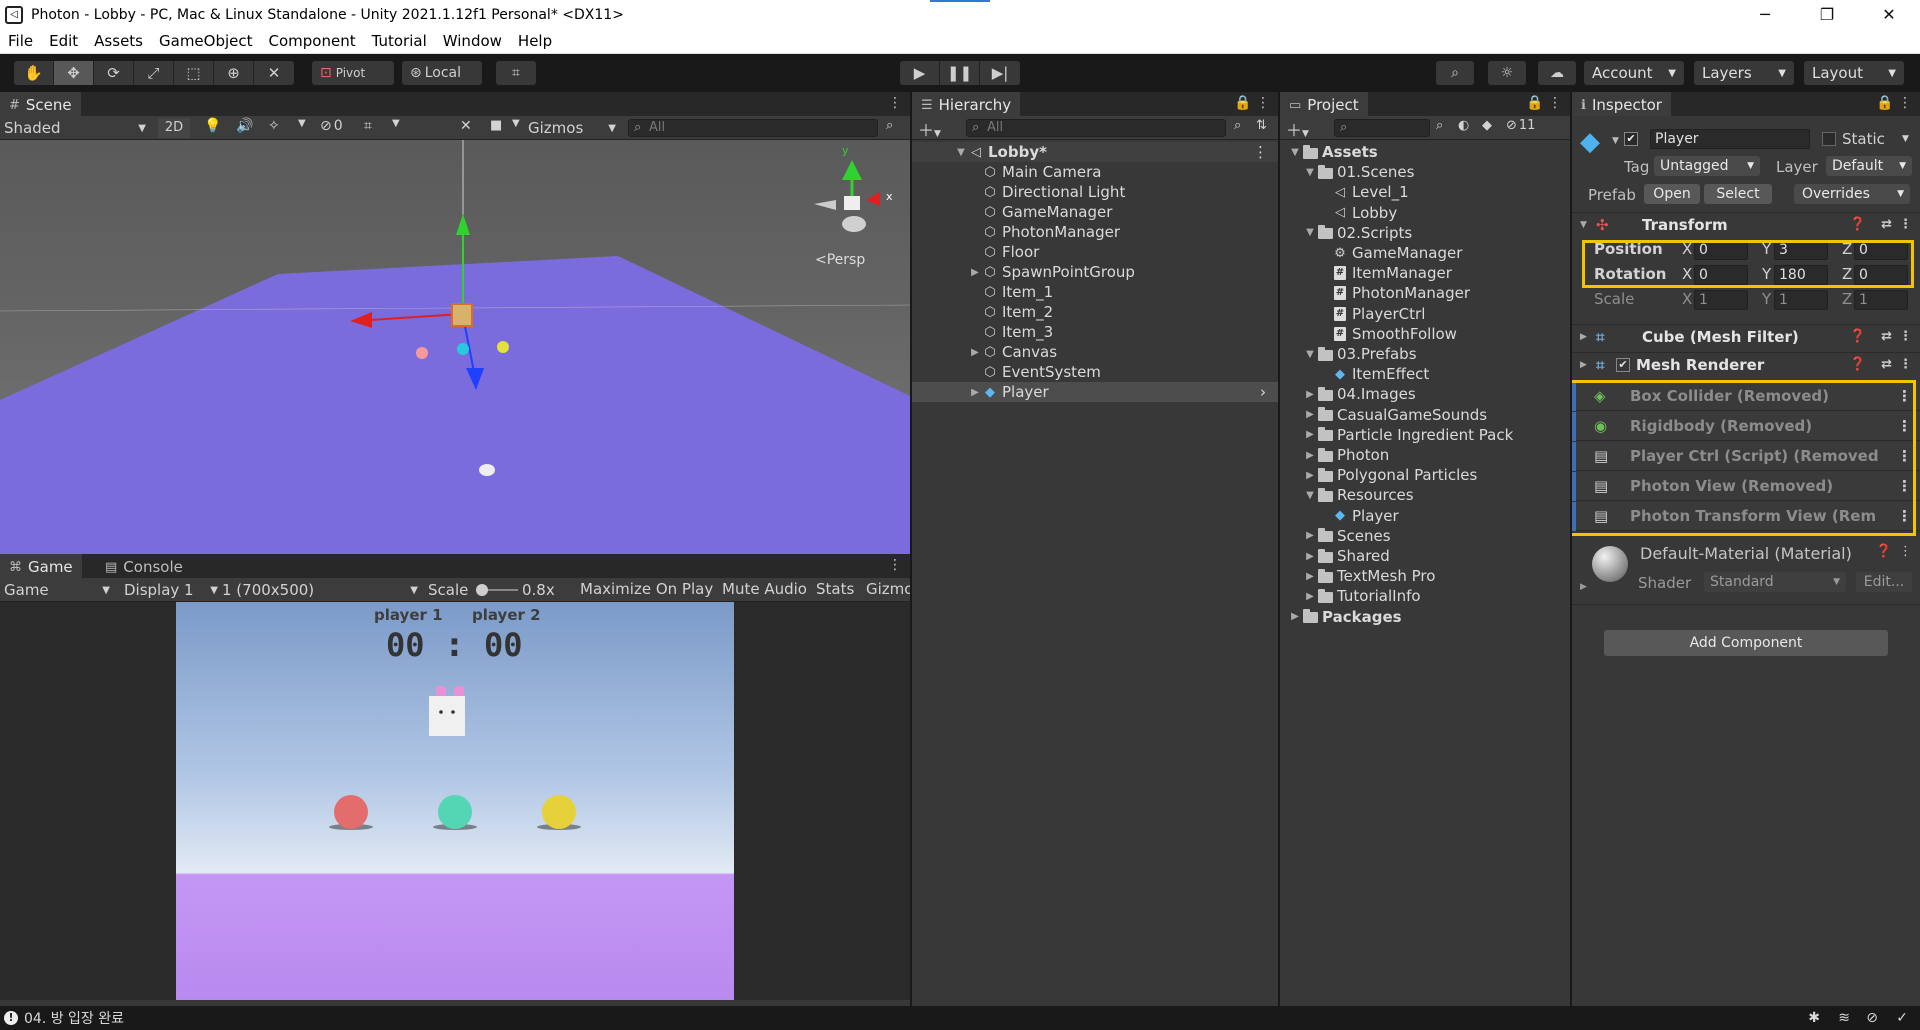  What do you see at coordinates (1672, 194) in the screenshot?
I see `prefab-open-button: Open` at bounding box center [1672, 194].